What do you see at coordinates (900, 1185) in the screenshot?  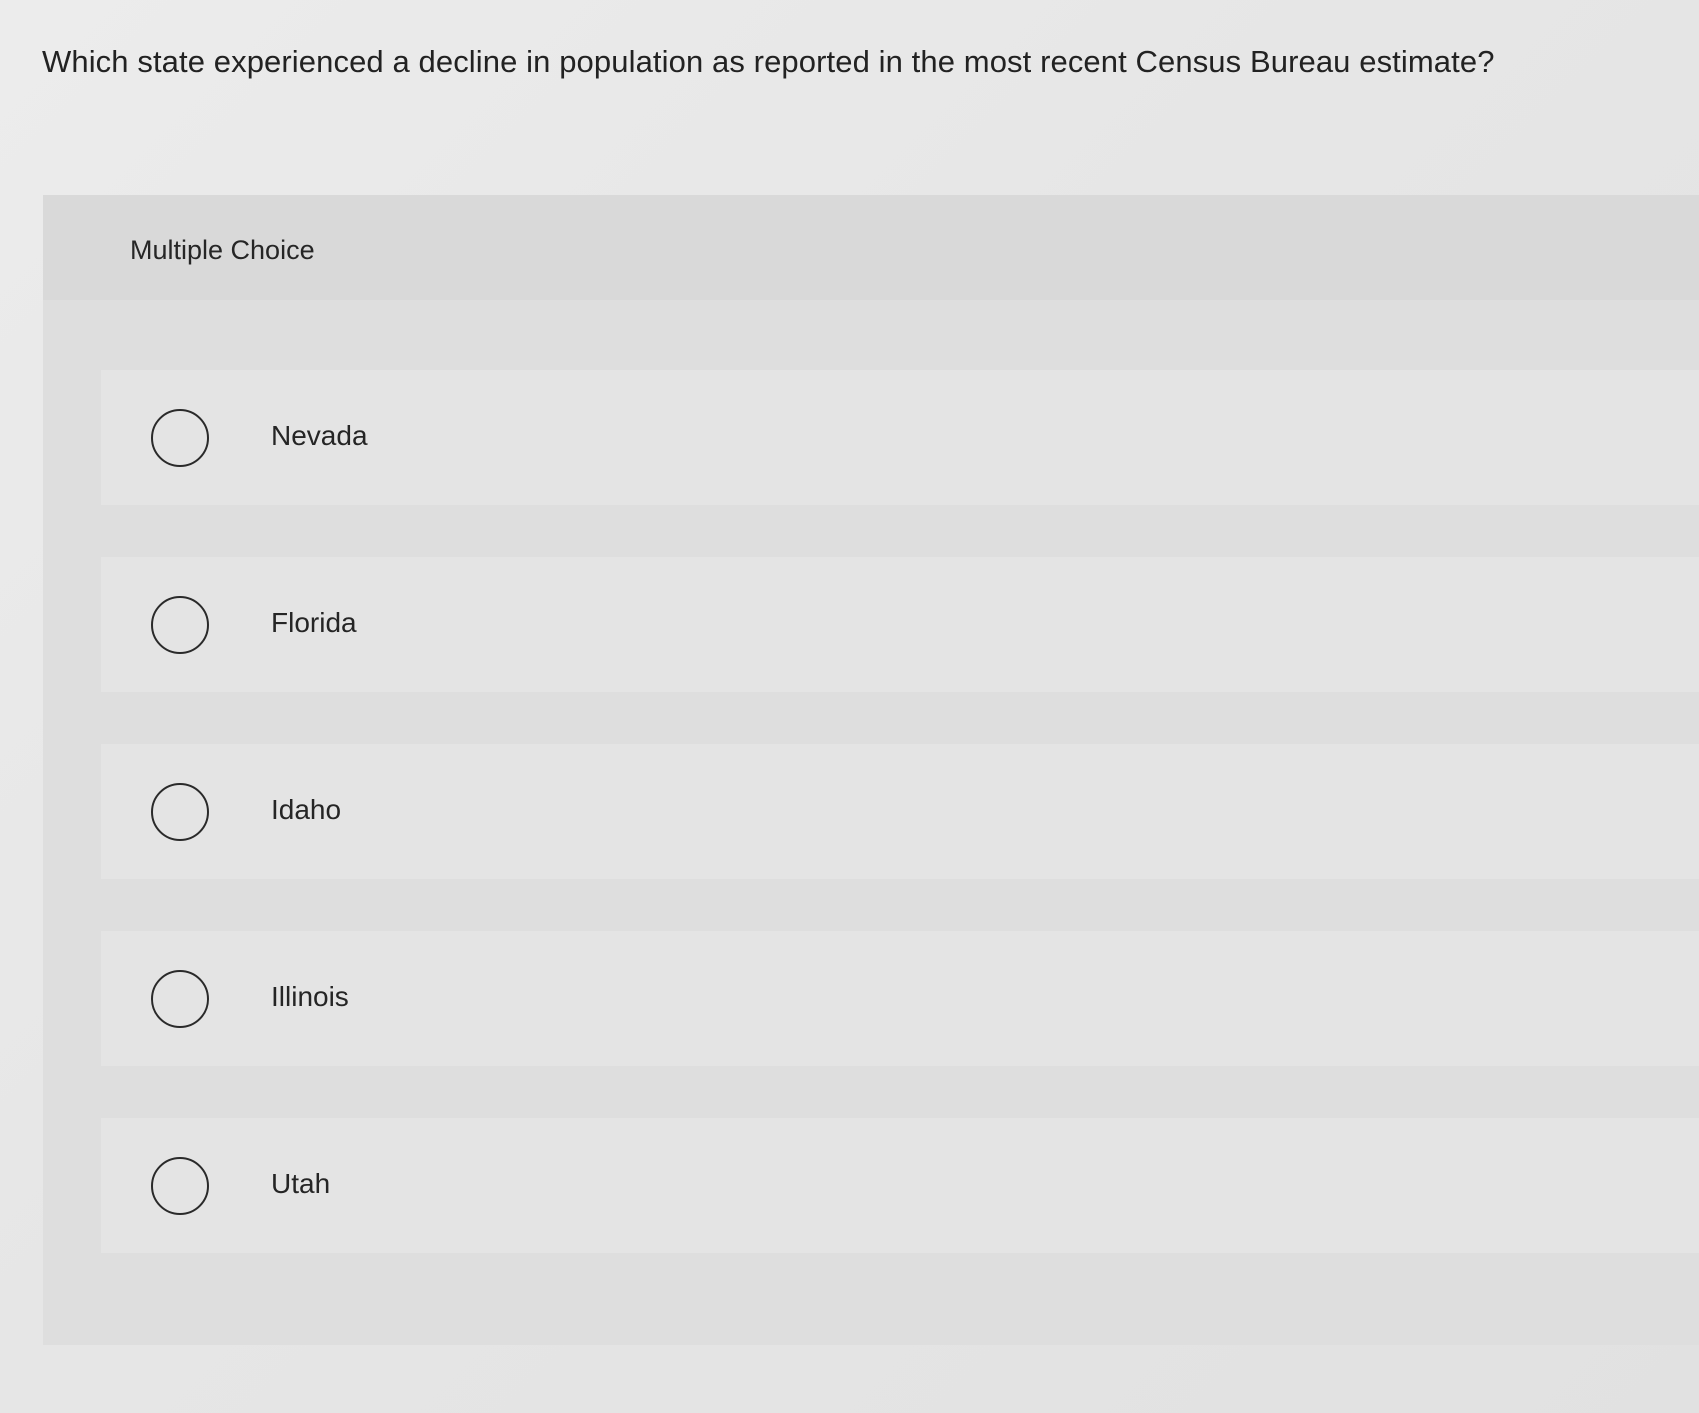 I see `choice-option-utah: Utah` at bounding box center [900, 1185].